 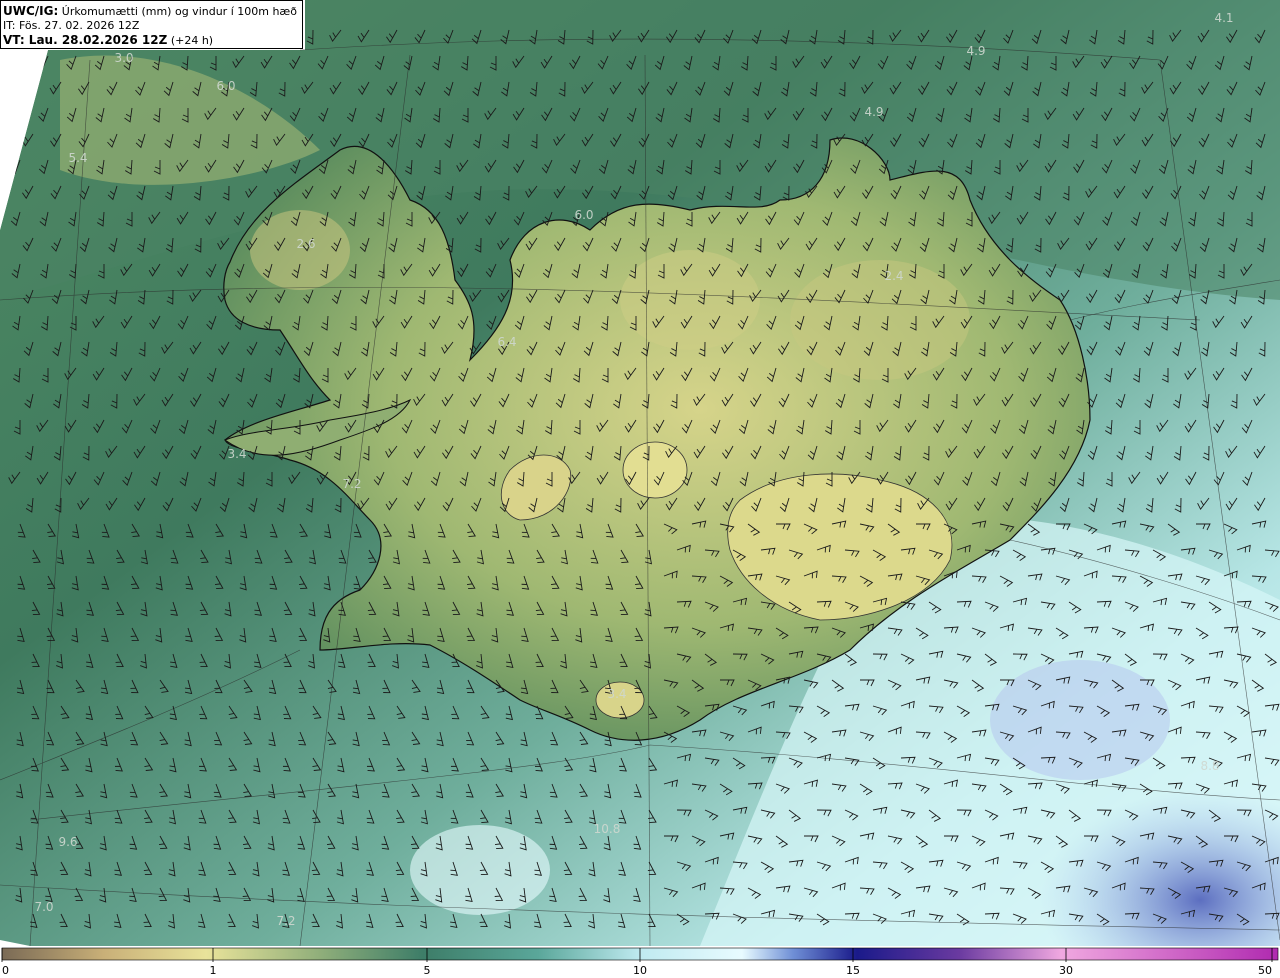 I want to click on colorbar-tick-label: 5, so click(x=427, y=970).